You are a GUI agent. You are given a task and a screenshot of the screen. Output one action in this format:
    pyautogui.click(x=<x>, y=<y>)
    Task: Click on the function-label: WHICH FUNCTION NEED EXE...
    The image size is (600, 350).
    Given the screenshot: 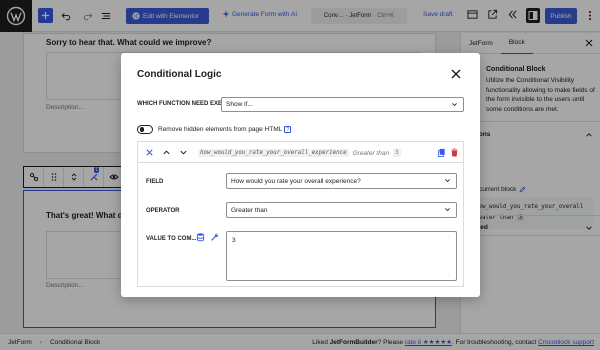 What is the action you would take?
    pyautogui.click(x=182, y=104)
    